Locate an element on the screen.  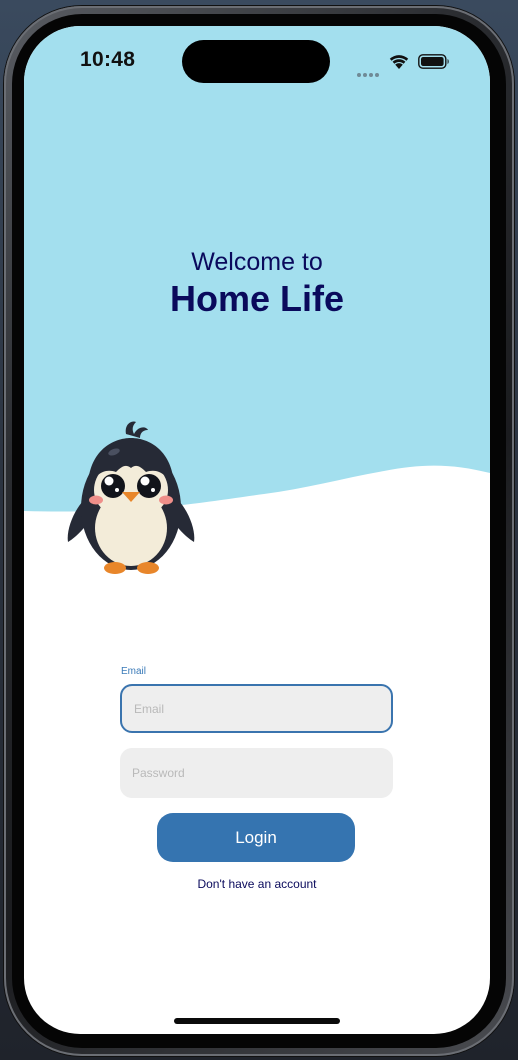
dynamic-island is located at coordinates (256, 61).